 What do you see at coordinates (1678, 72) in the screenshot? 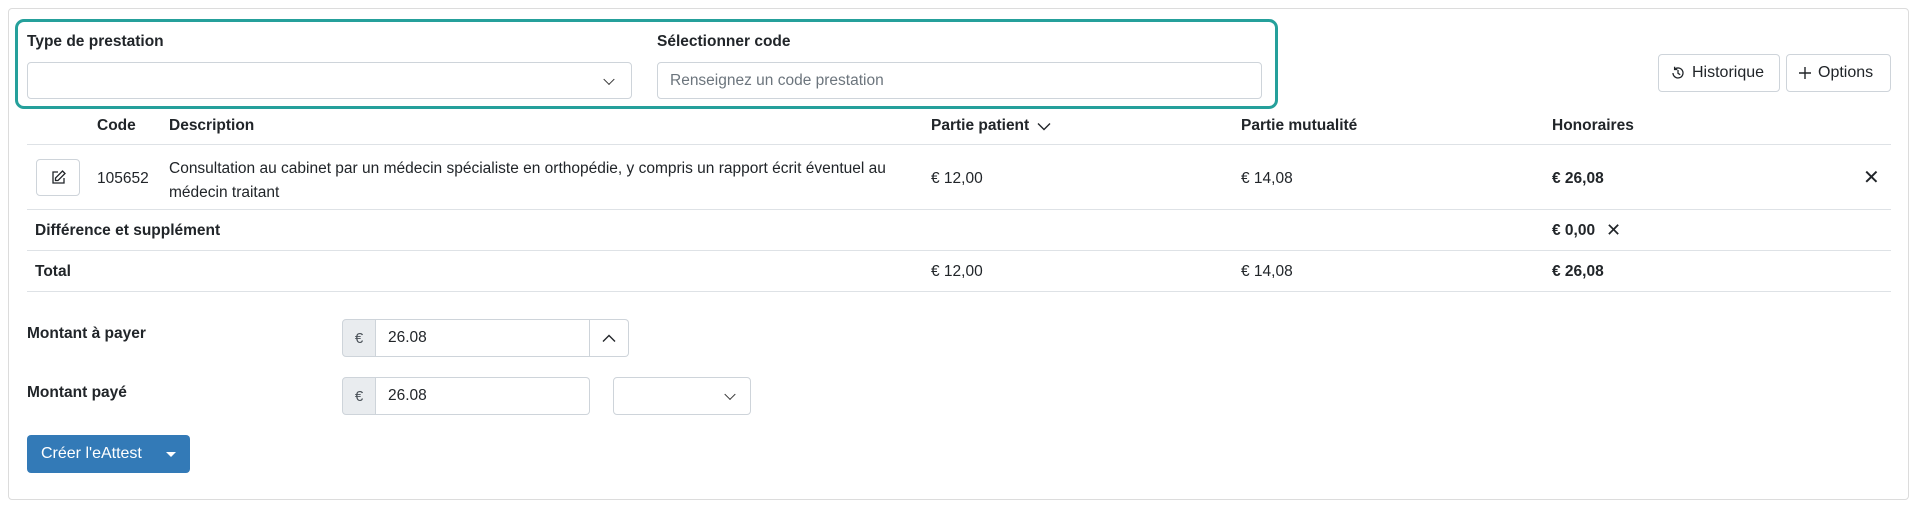
I see `history-icon` at bounding box center [1678, 72].